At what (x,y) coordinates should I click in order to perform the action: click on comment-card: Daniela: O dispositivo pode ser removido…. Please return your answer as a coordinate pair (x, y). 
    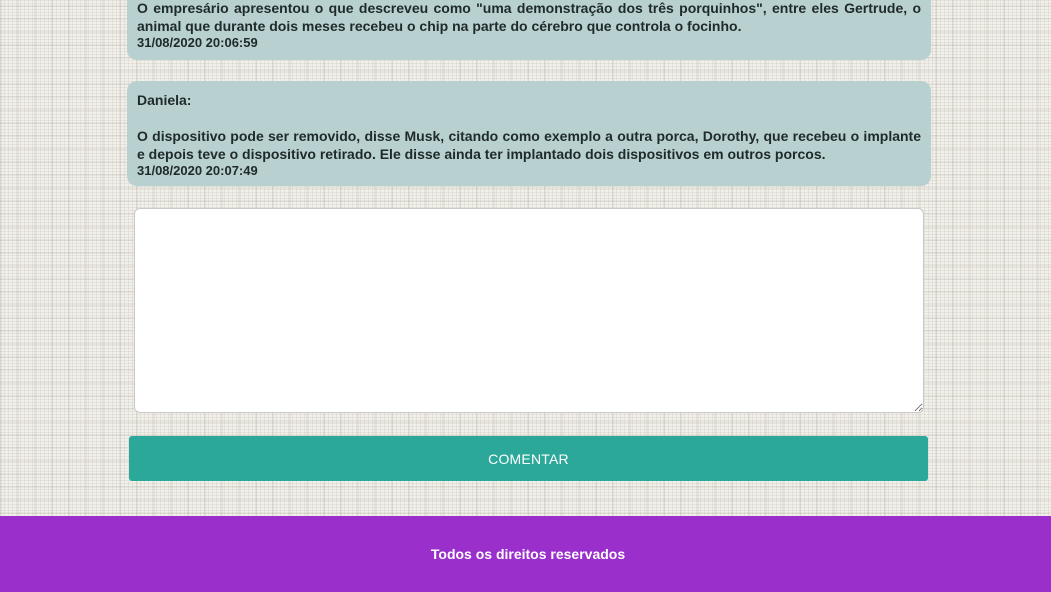
    Looking at the image, I should click on (529, 133).